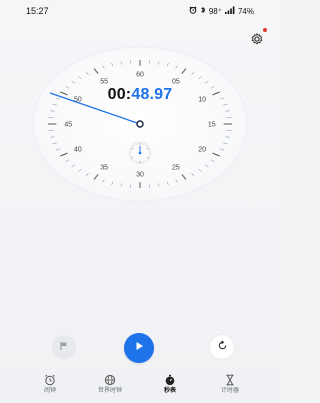 The height and width of the screenshot is (403, 320). I want to click on stopwatch-icon, so click(170, 380).